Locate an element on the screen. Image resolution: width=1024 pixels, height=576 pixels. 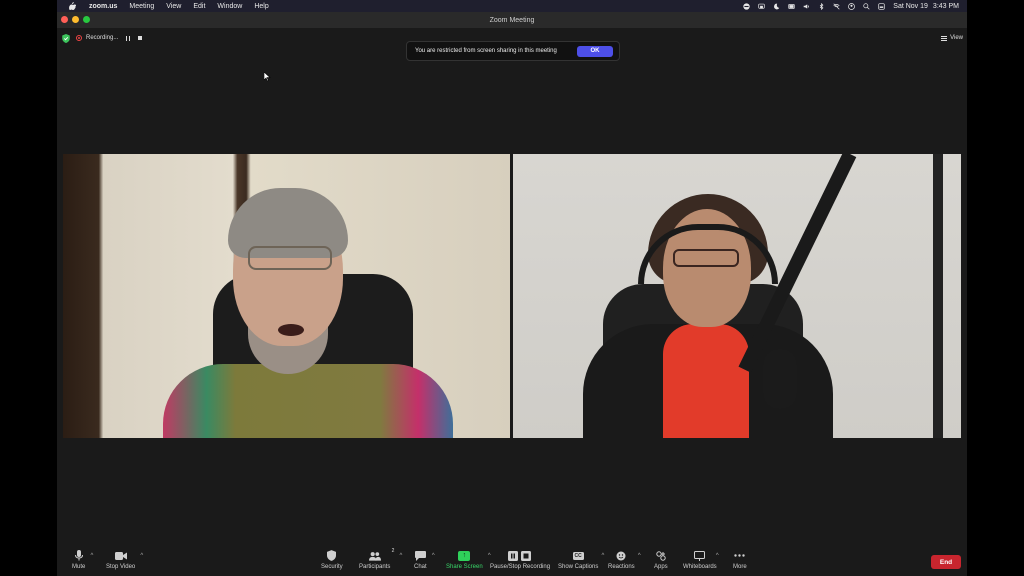
share-screen-button: ↑ ^ Share Screen is located at coordinates (468, 560).